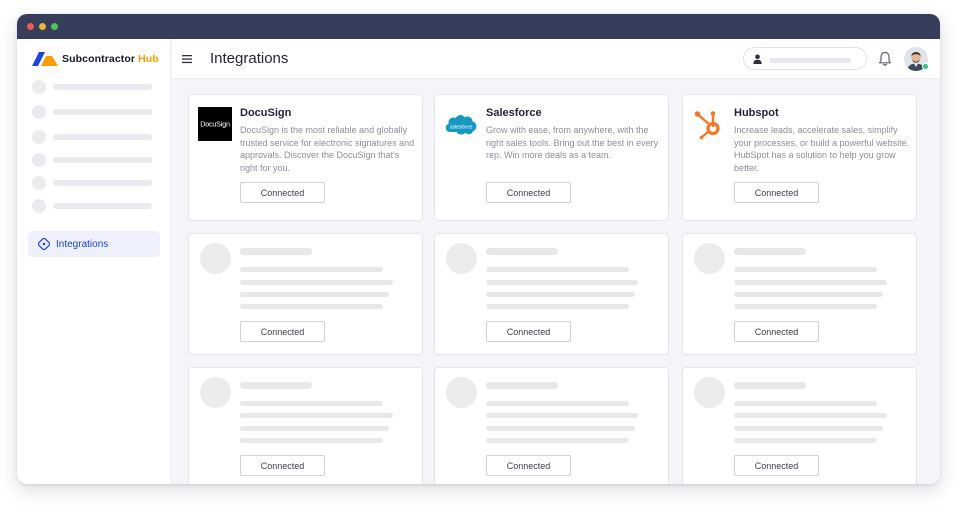 The height and width of the screenshot is (505, 957). I want to click on hamburger-menu-icon, so click(187, 59).